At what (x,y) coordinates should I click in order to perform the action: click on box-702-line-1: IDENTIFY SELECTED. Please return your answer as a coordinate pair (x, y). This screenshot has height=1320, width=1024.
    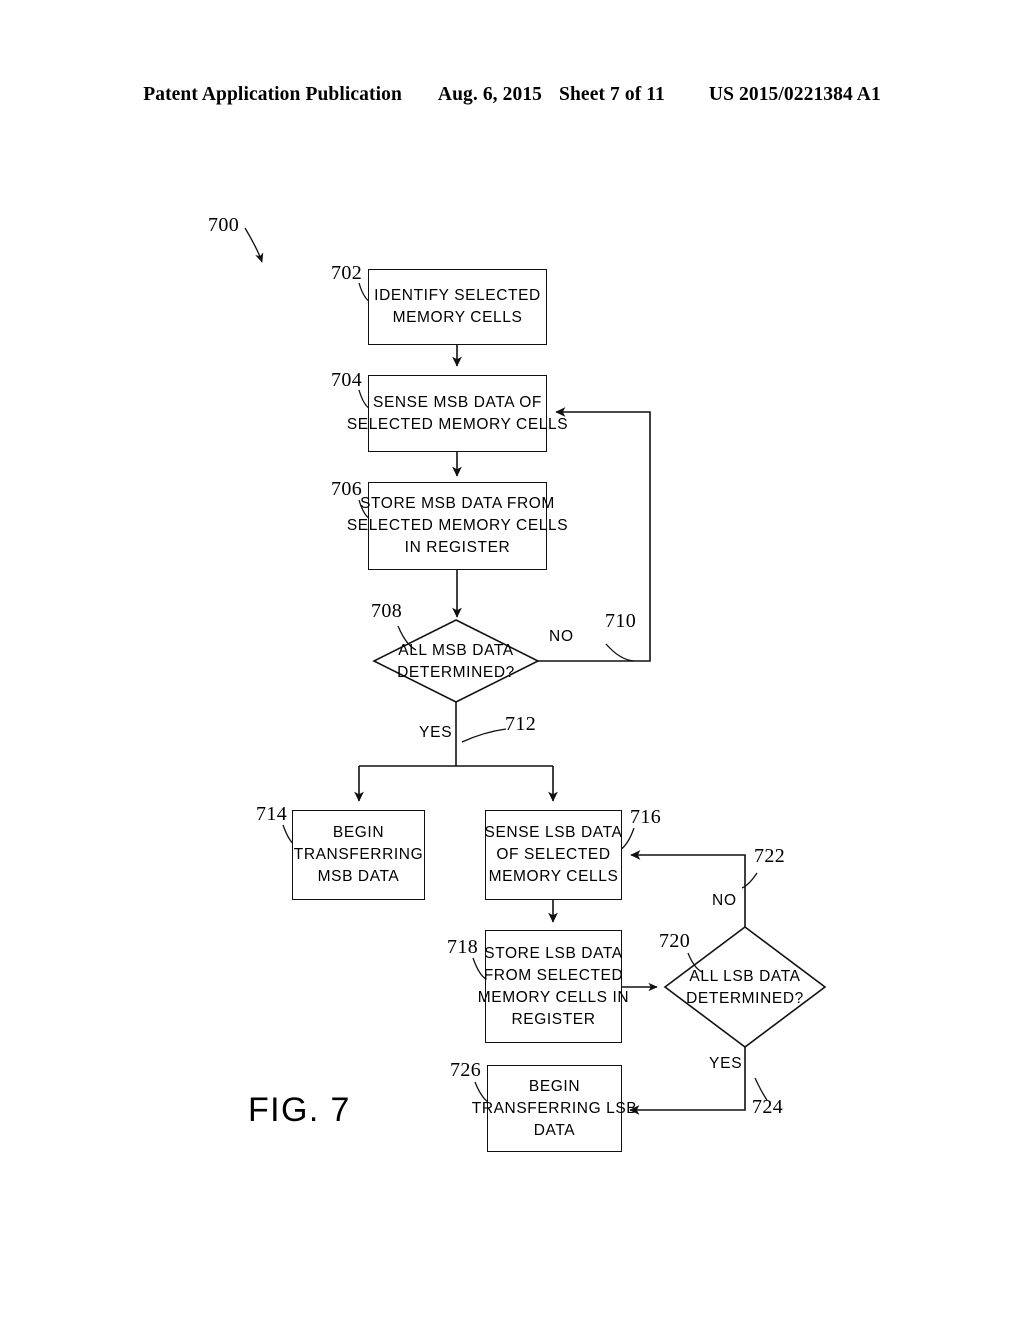
    Looking at the image, I should click on (457, 295).